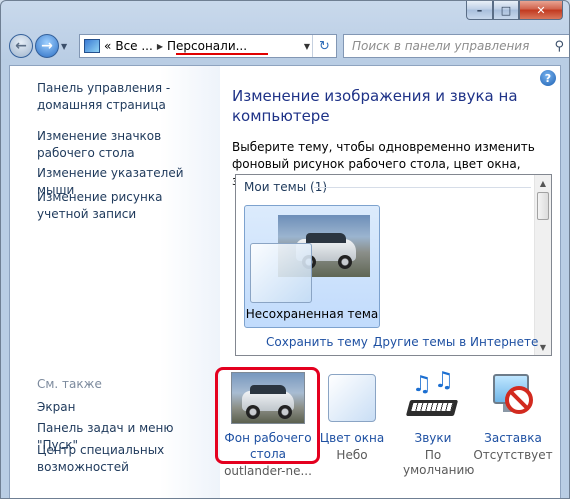 This screenshot has width=570, height=499. Describe the element at coordinates (422, 187) in the screenshot. I see `group-divider` at that location.